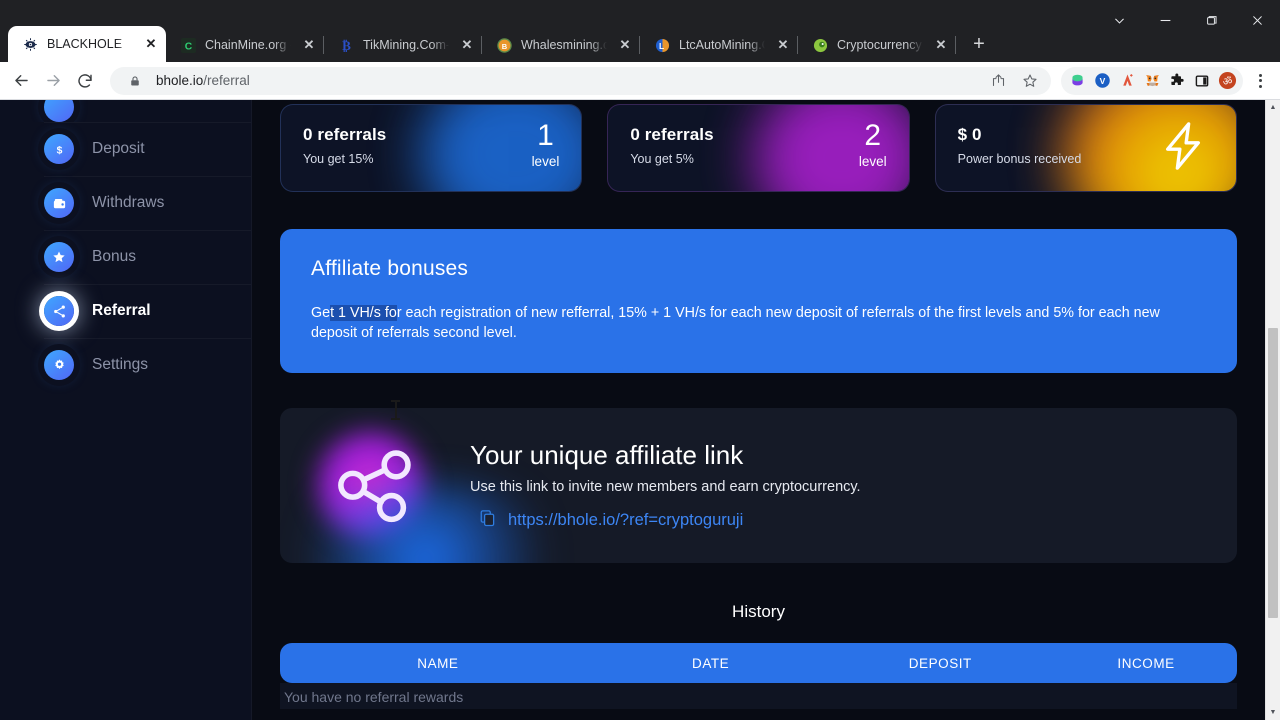 This screenshot has width=1280, height=720. What do you see at coordinates (135, 81) in the screenshot?
I see `lock-icon` at bounding box center [135, 81].